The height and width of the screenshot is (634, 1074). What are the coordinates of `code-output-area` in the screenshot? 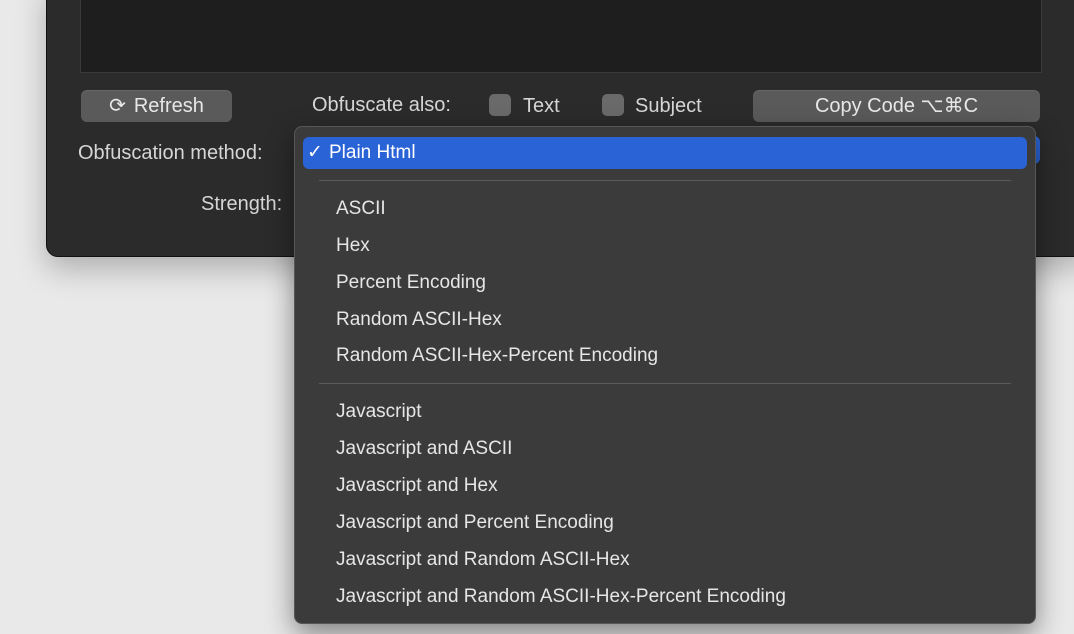 It's located at (561, 36).